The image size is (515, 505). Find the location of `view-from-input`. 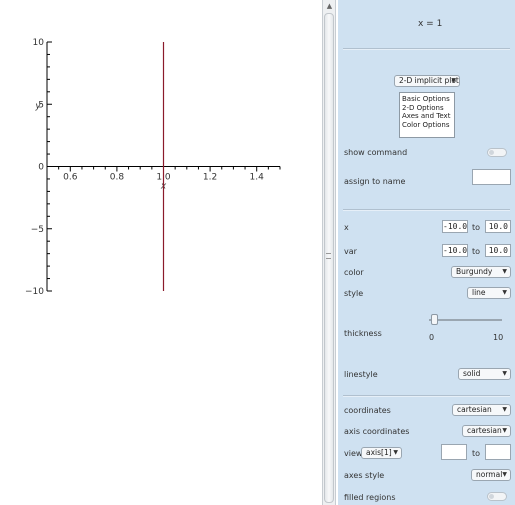

view-from-input is located at coordinates (454, 452).